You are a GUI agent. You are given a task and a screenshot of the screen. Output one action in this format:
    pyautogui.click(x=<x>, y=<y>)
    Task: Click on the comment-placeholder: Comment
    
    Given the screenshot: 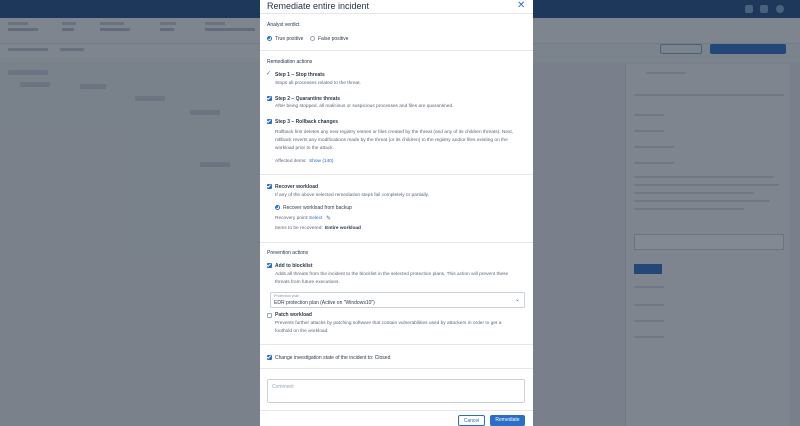 What is the action you would take?
    pyautogui.click(x=283, y=387)
    